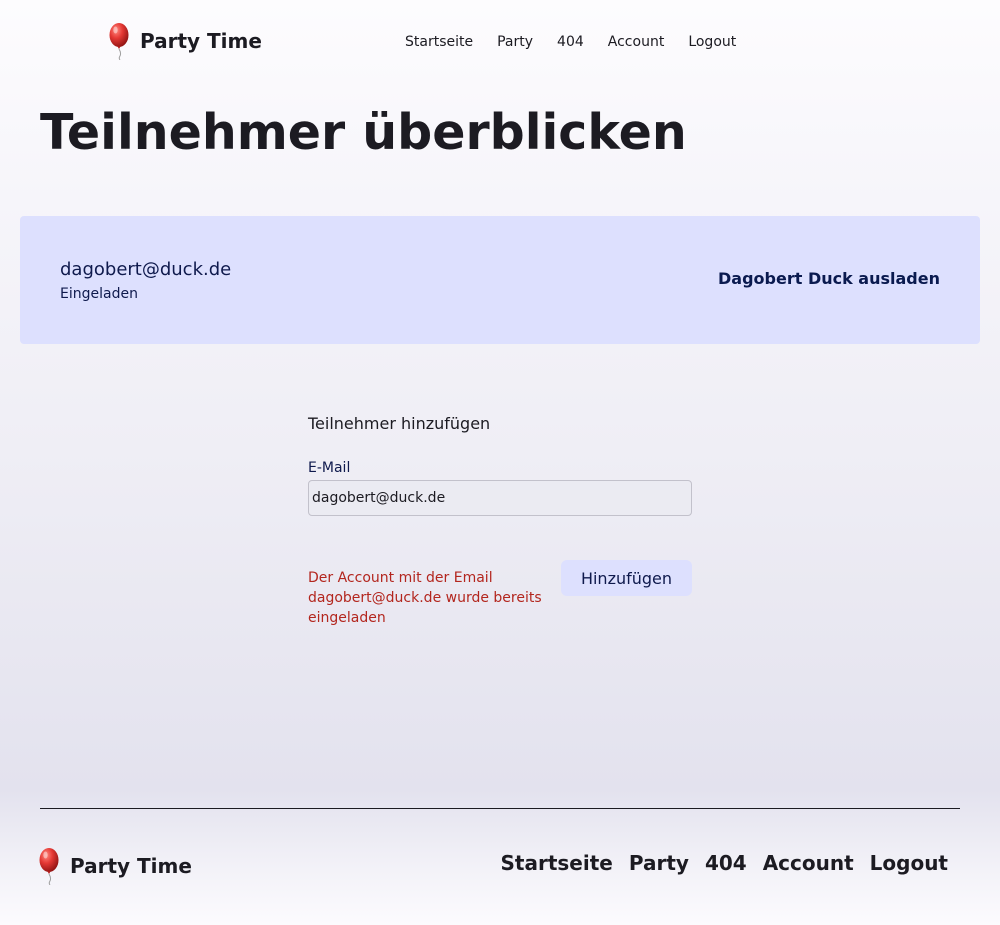  I want to click on nav-link-logout: Logout, so click(712, 42).